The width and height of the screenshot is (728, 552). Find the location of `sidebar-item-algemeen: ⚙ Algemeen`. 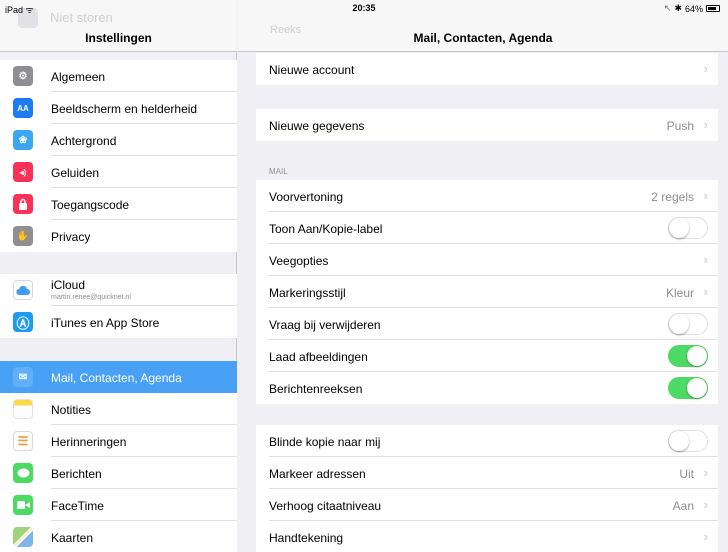

sidebar-item-algemeen: ⚙ Algemeen is located at coordinates (118, 76).